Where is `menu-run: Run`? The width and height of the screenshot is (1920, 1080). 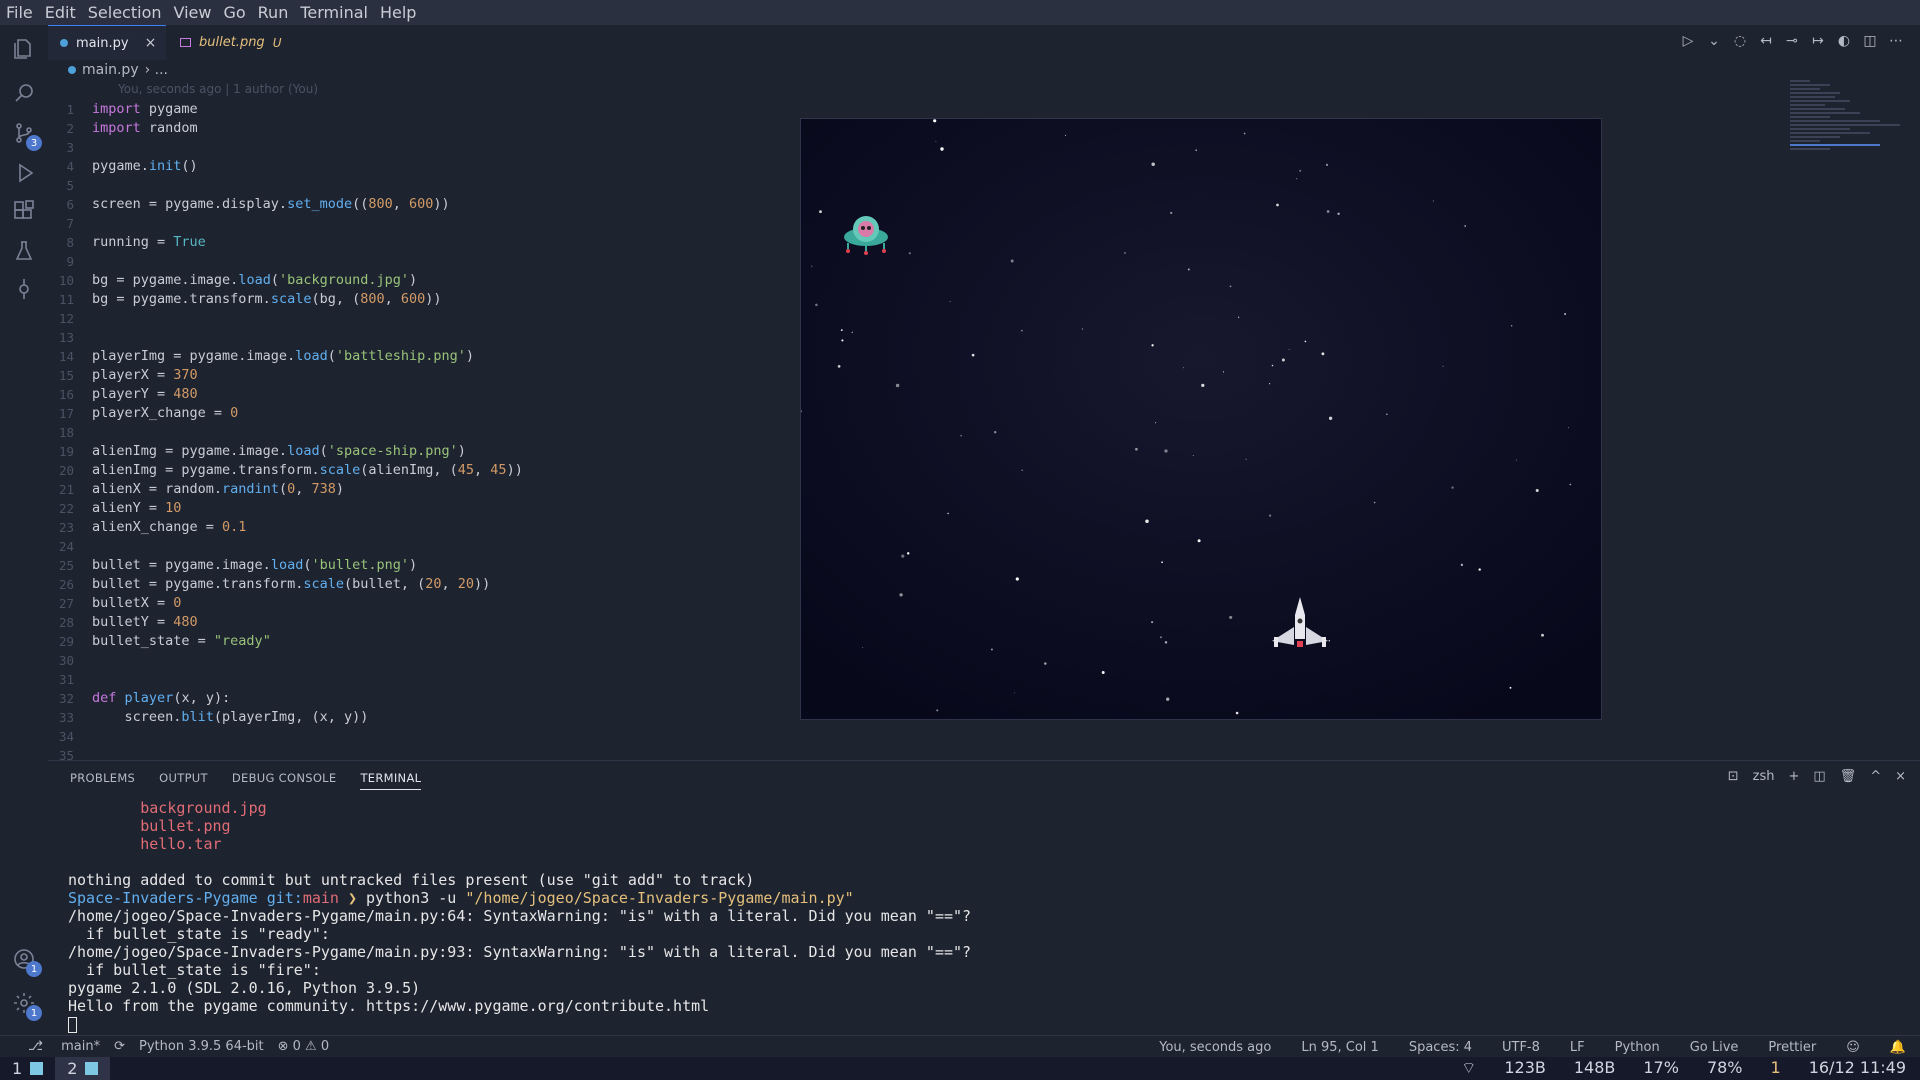 menu-run: Run is located at coordinates (273, 12).